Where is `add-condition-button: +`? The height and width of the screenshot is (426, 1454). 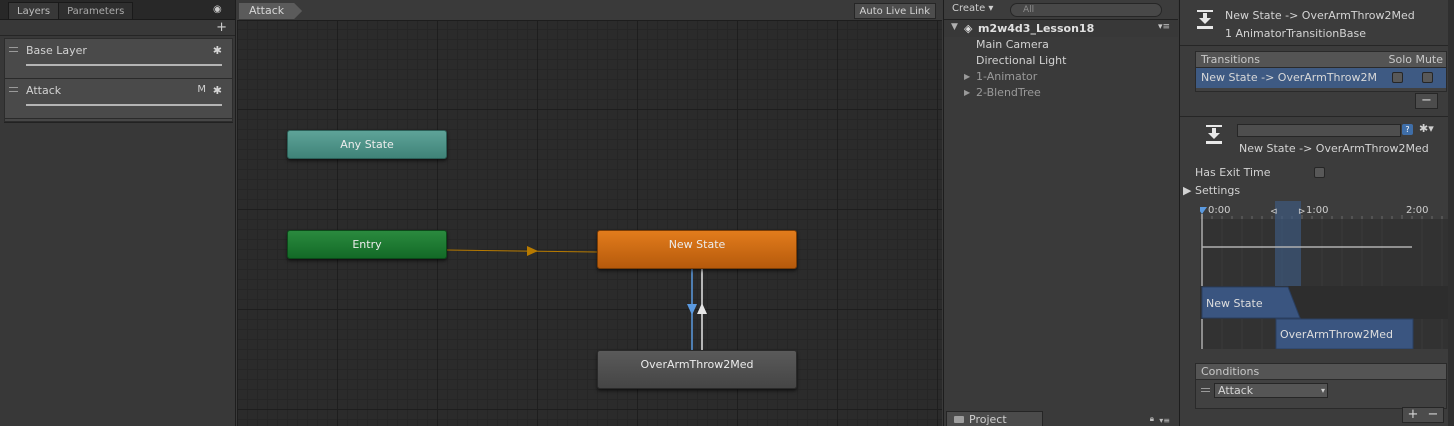 add-condition-button: + is located at coordinates (1413, 415).